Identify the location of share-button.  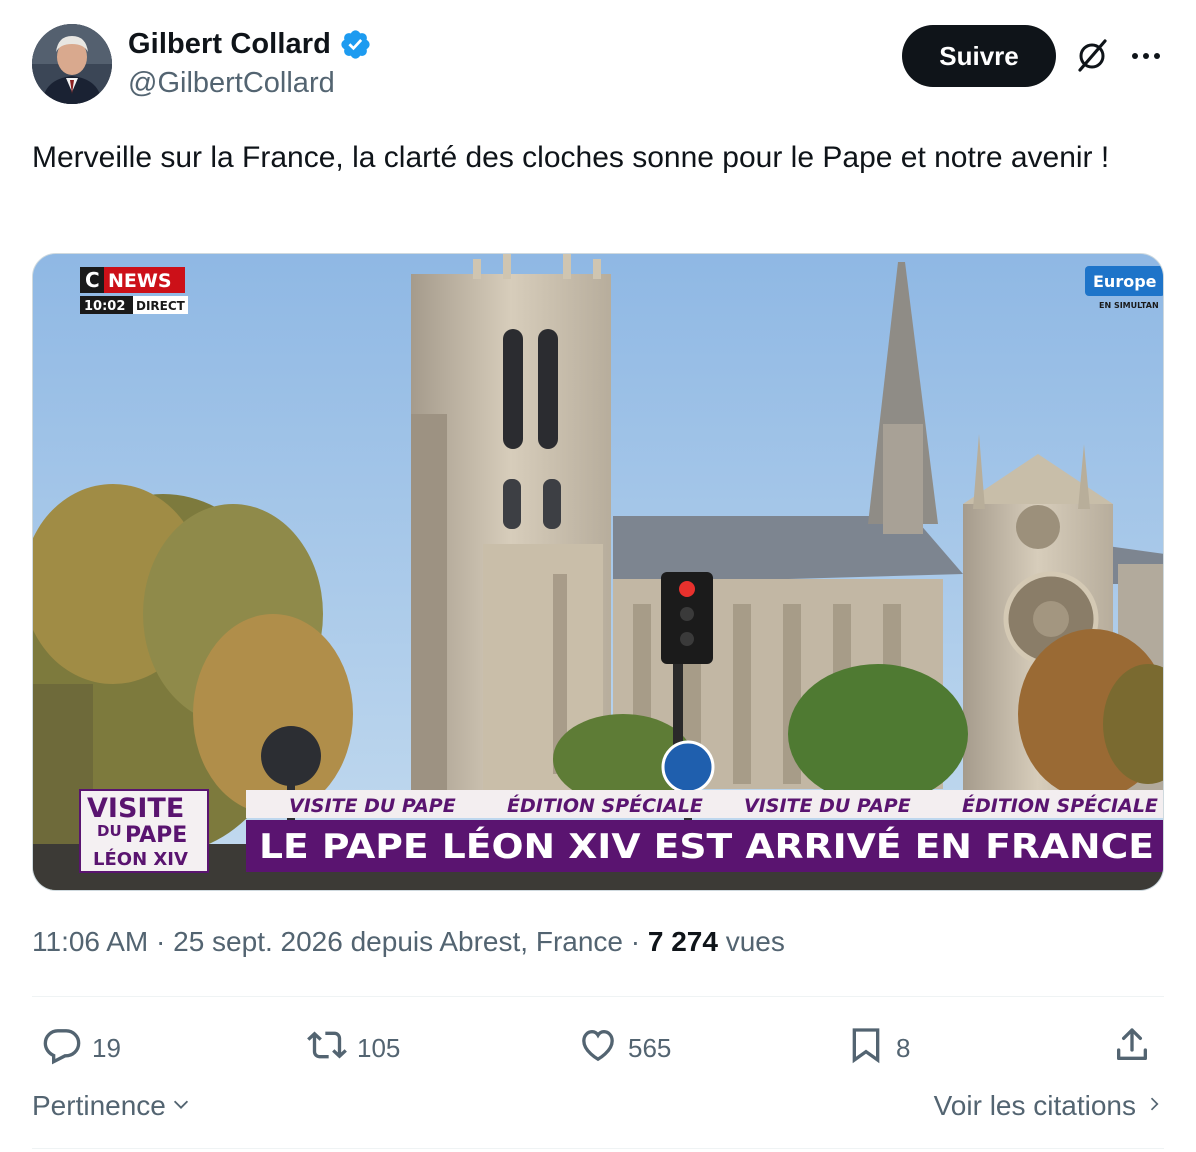
(1132, 1048).